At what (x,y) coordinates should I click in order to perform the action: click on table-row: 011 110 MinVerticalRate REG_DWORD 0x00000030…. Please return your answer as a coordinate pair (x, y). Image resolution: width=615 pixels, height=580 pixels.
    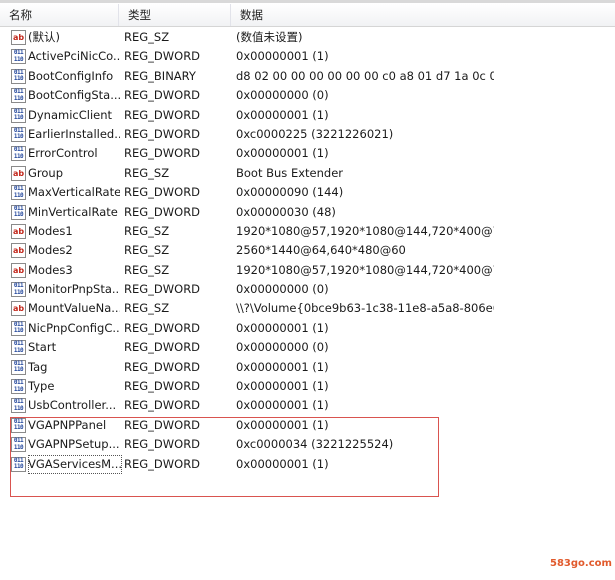
    Looking at the image, I should click on (307, 212).